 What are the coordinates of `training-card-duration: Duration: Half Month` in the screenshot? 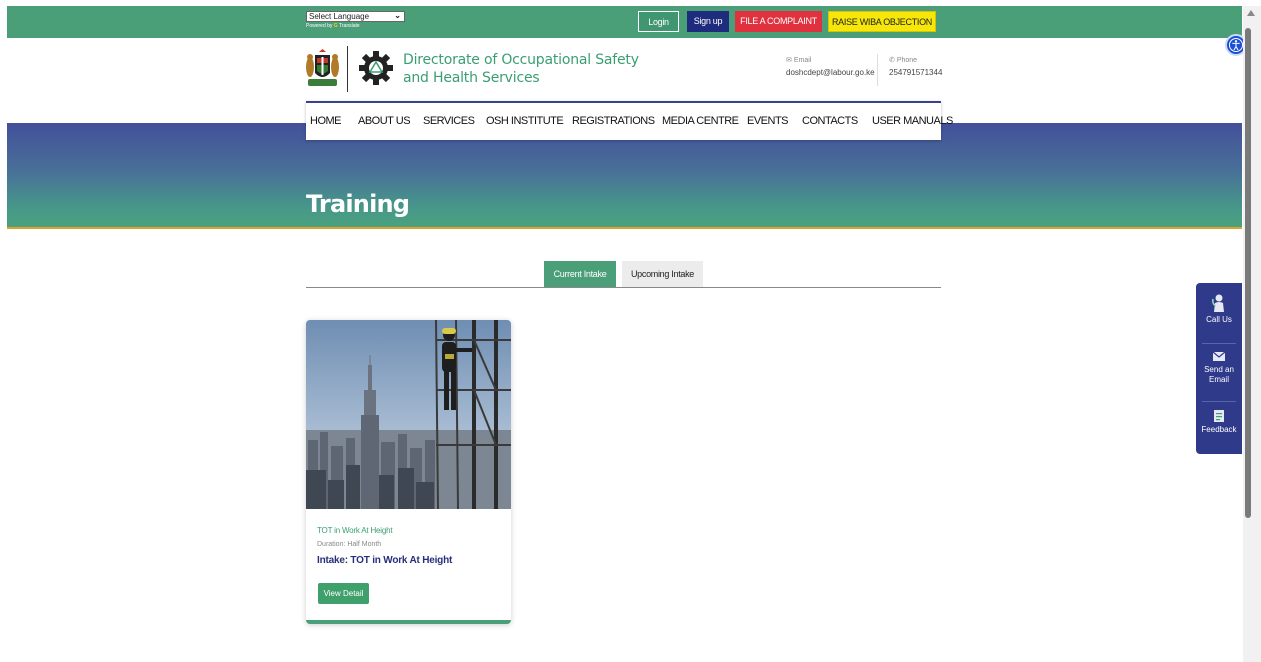 It's located at (349, 544).